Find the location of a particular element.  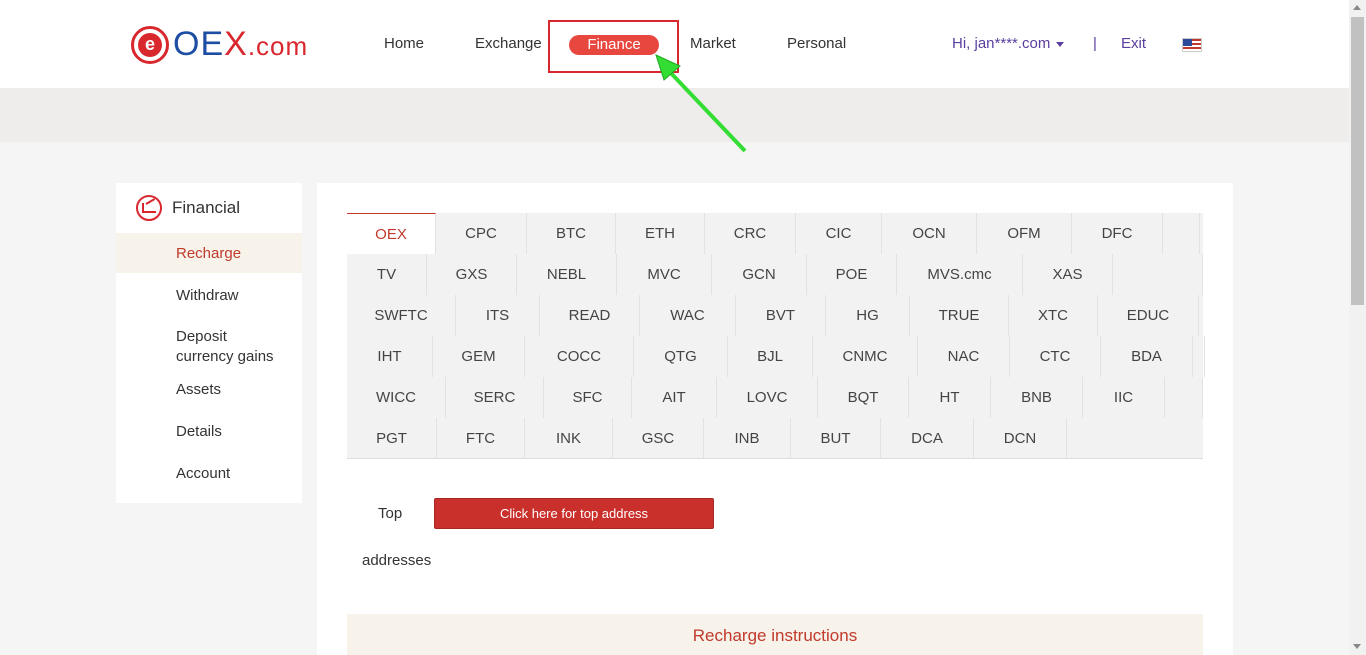

coin-row: WICC SERC SFC AIT LOVC BQT HT BNB IIC is located at coordinates (775, 397).